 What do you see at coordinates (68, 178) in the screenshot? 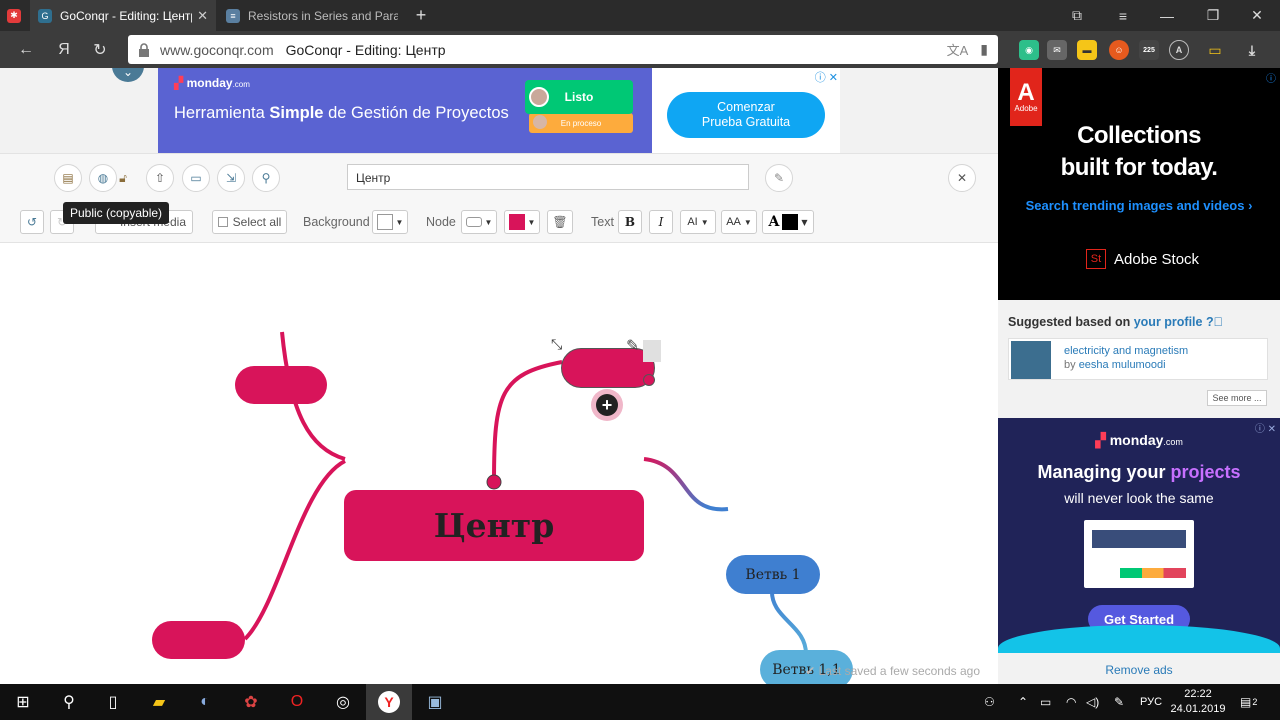
I see `folder-icon: ▤` at bounding box center [68, 178].